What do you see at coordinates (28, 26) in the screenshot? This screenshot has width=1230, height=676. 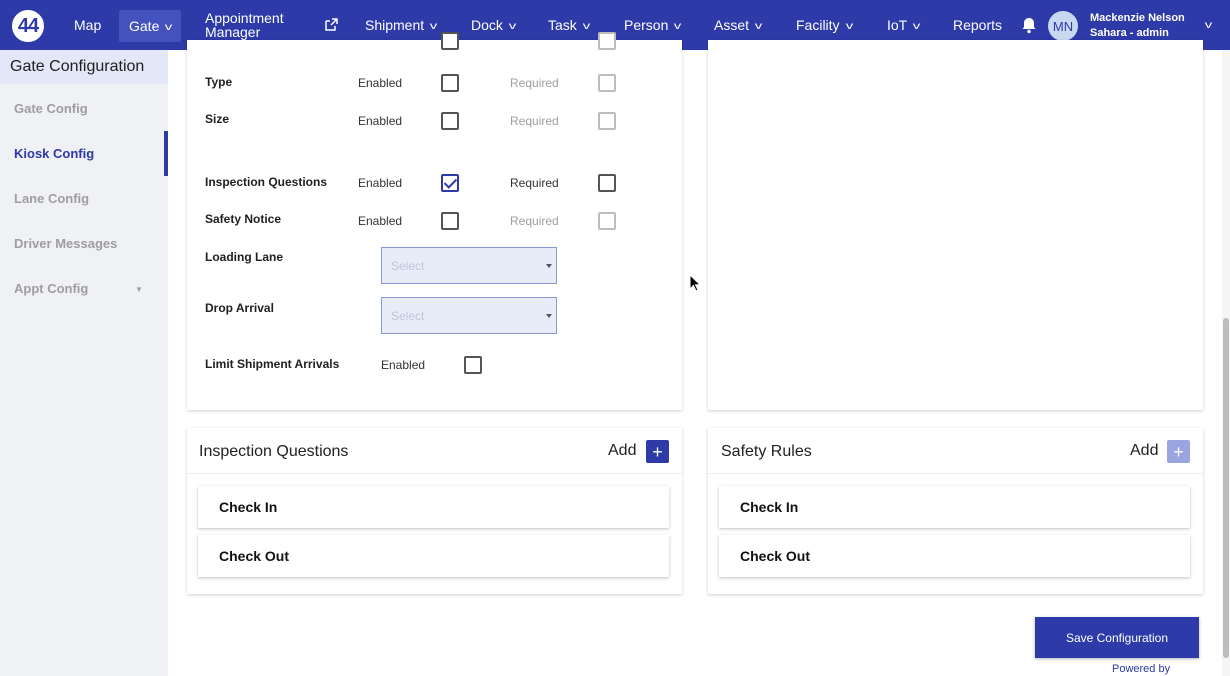 I see `project44-logo: 44` at bounding box center [28, 26].